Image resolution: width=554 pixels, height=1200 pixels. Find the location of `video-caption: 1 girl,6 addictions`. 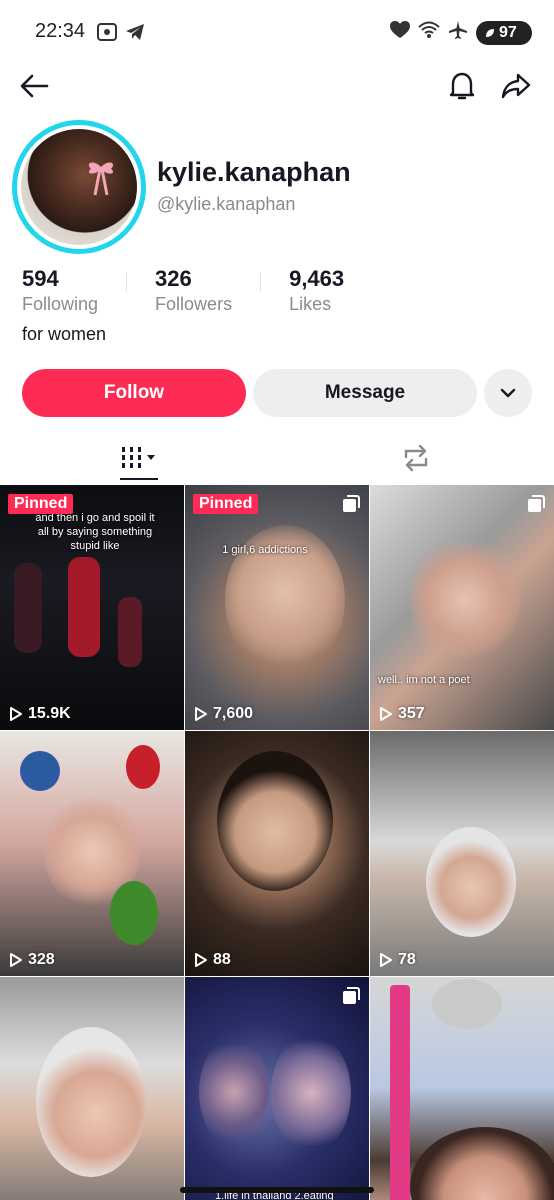

video-caption: 1 girl,6 addictions is located at coordinates (265, 550).